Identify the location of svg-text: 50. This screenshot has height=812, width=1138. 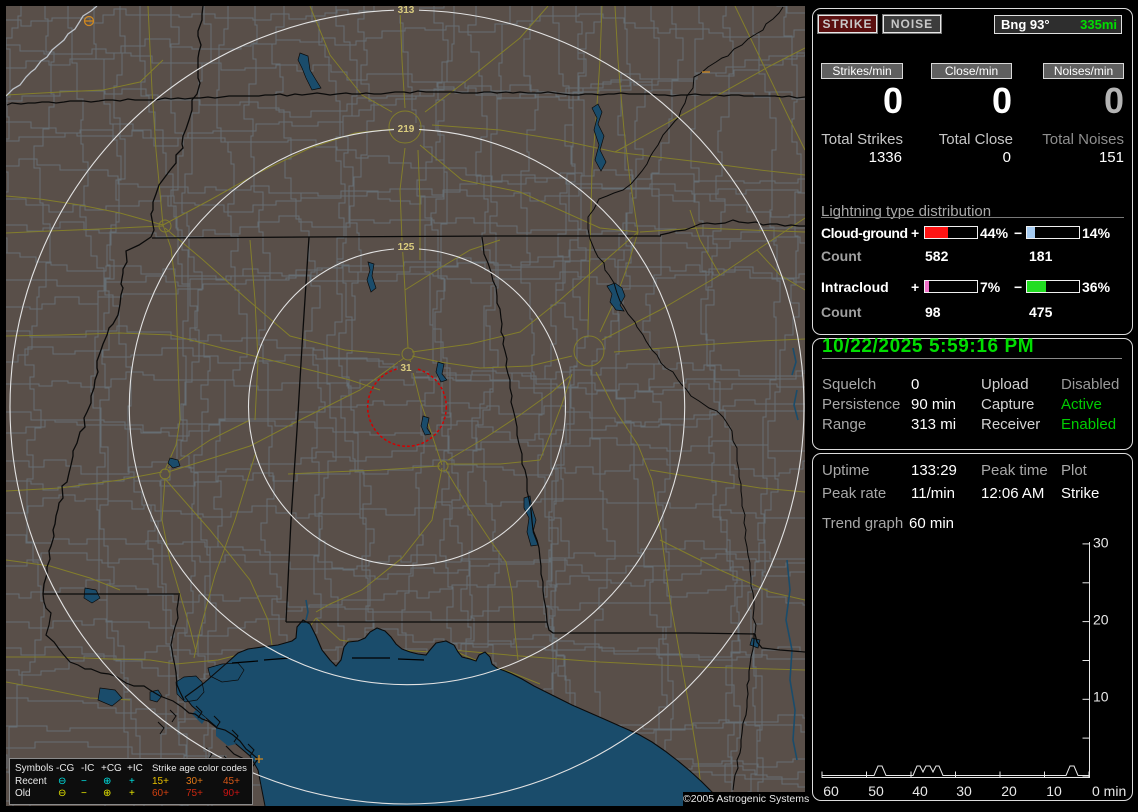
(876, 791).